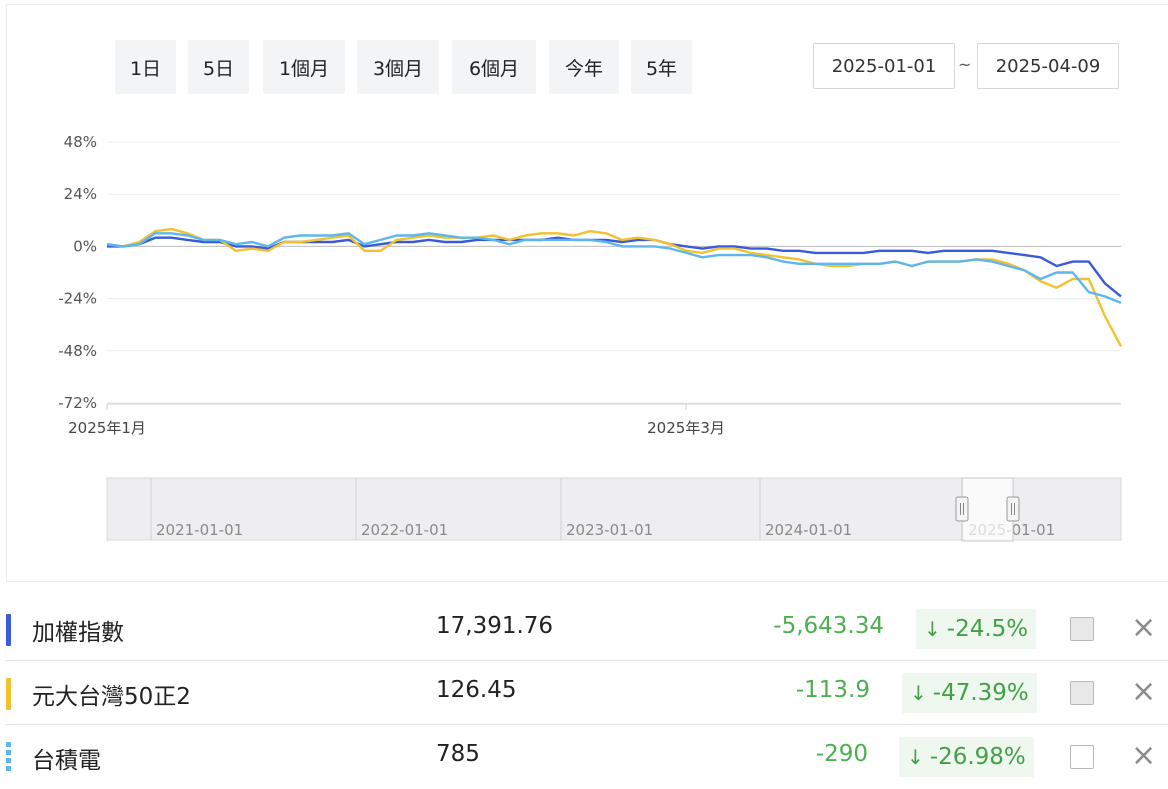 Image resolution: width=1168 pixels, height=789 pixels. Describe the element at coordinates (987, 629) in the screenshot. I see `pct-value: -24.5%` at that location.